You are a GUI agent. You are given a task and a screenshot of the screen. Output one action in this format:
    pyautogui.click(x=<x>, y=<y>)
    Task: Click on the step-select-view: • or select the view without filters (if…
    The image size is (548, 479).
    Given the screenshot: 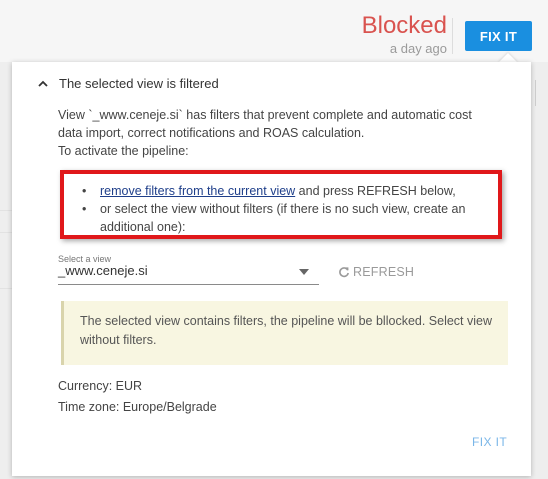 What is the action you would take?
    pyautogui.click(x=273, y=218)
    